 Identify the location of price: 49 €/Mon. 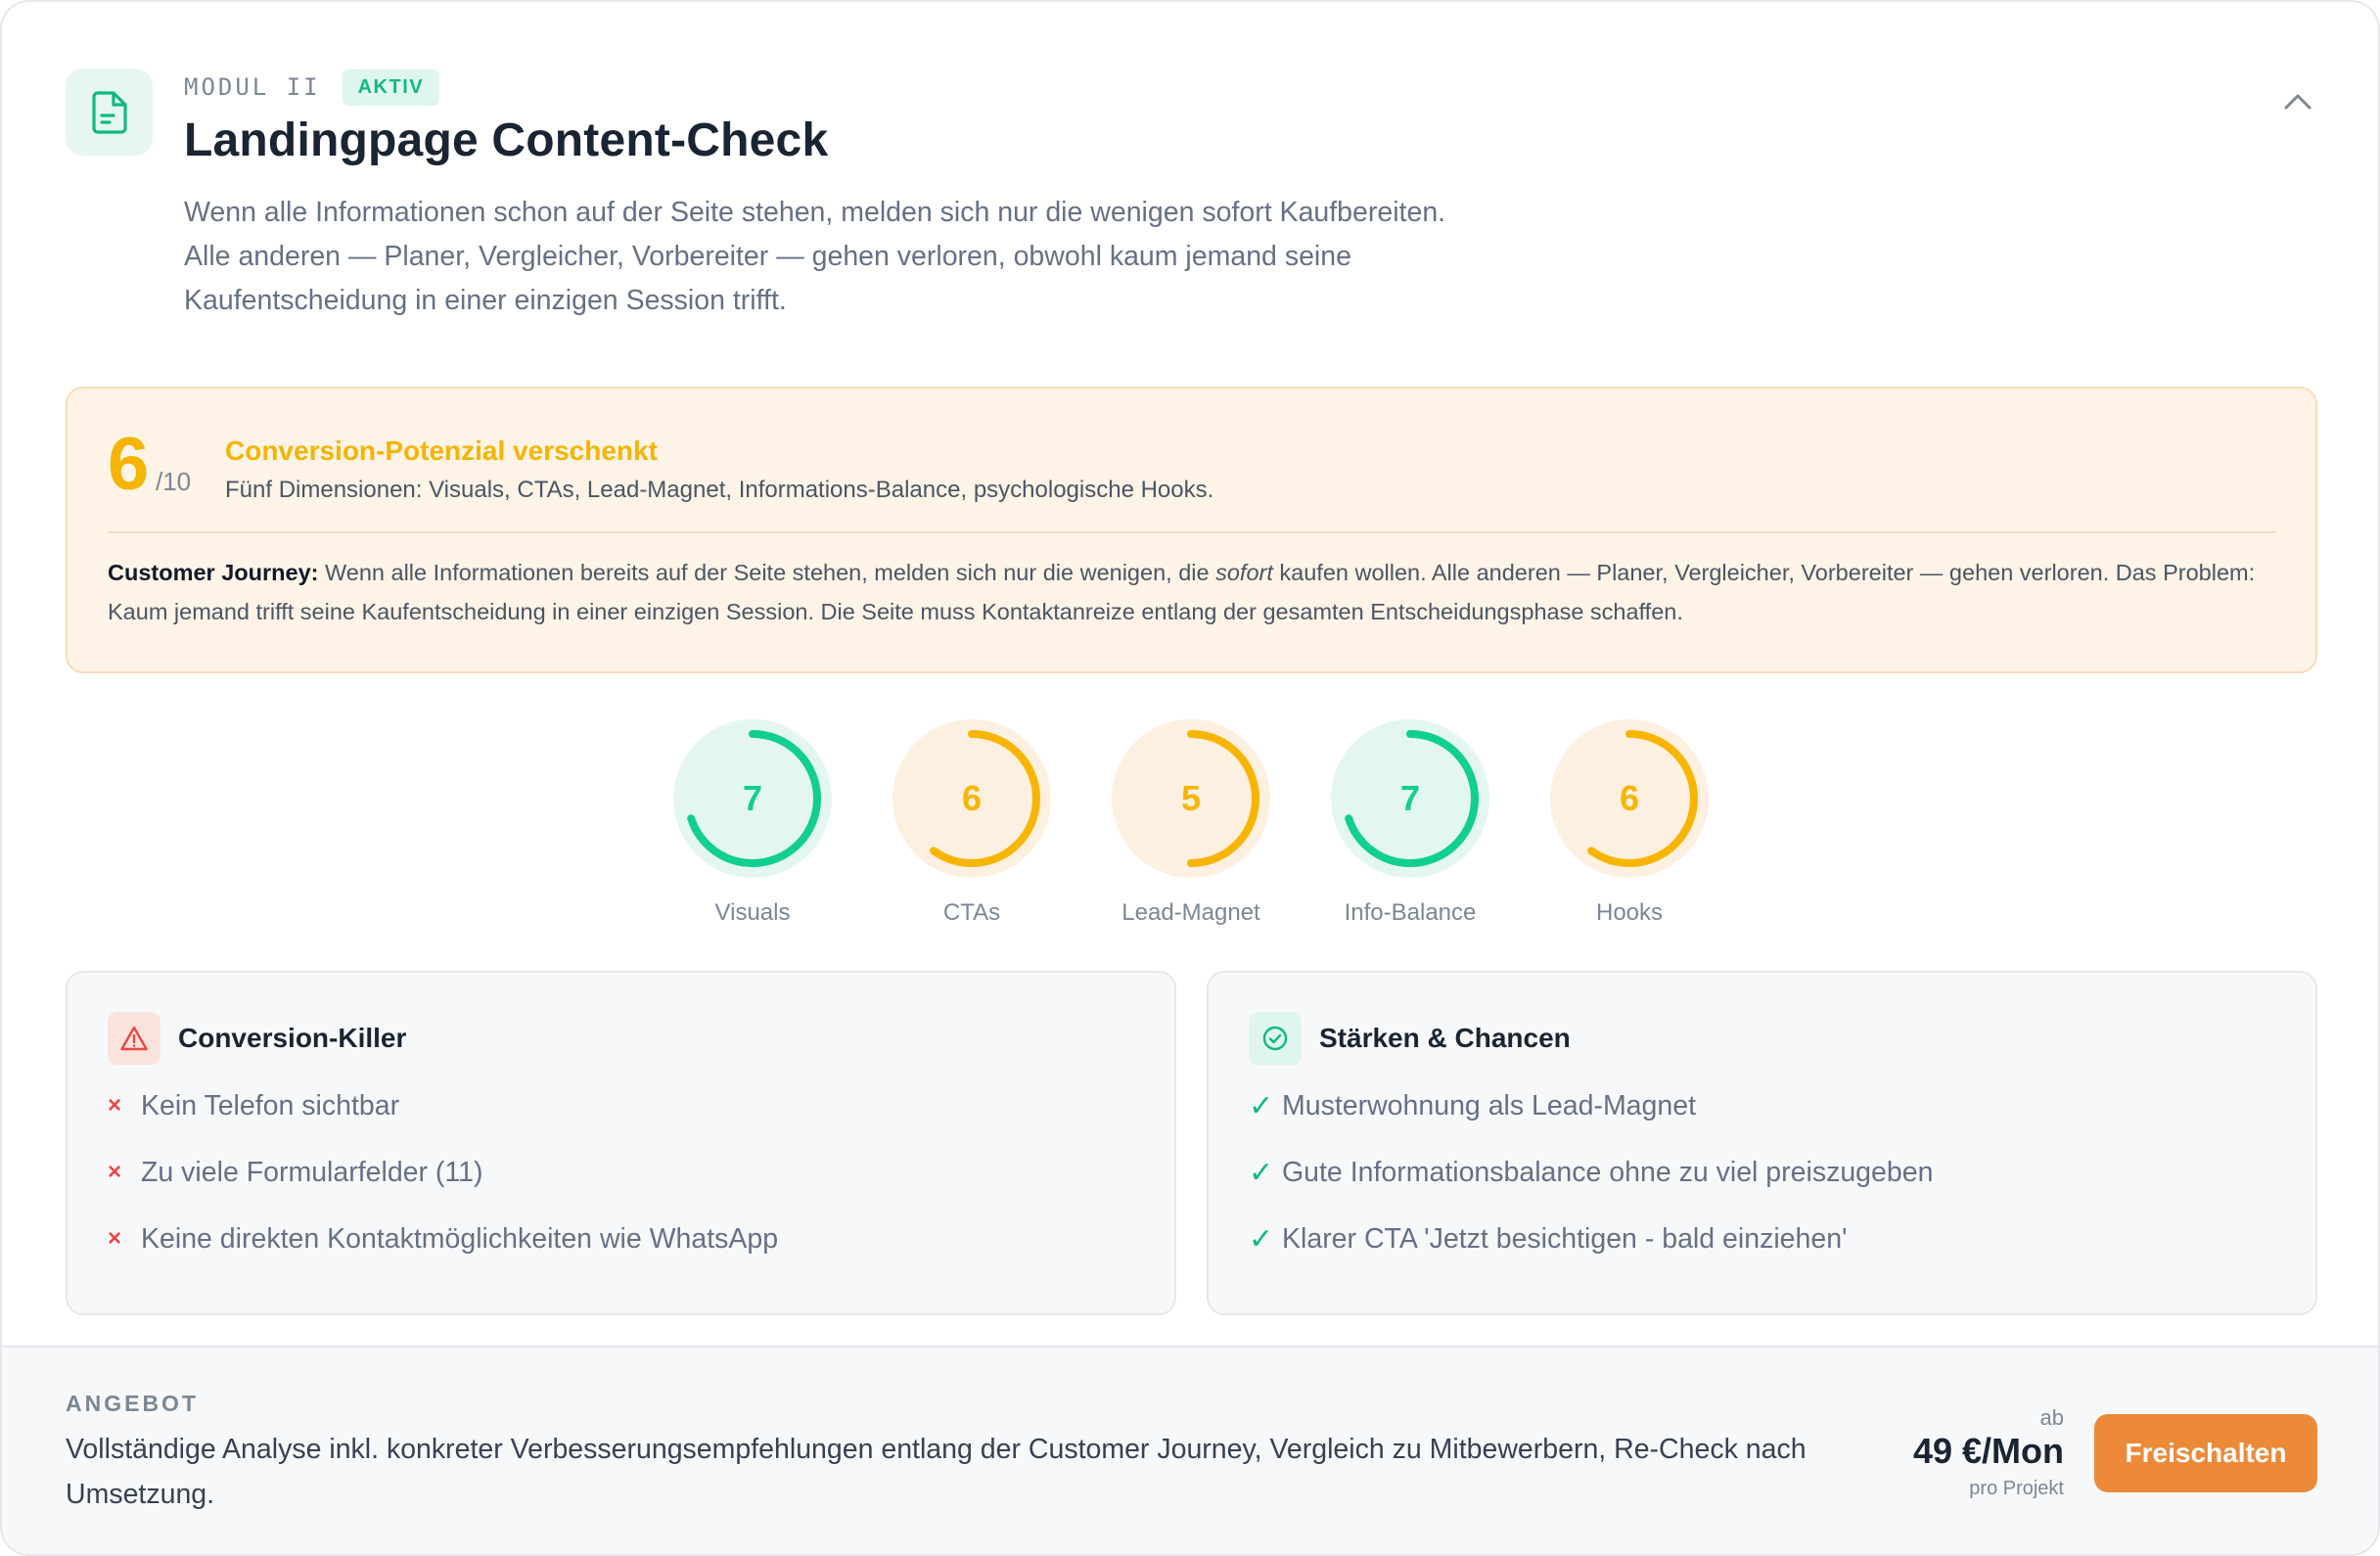
(1988, 1451).